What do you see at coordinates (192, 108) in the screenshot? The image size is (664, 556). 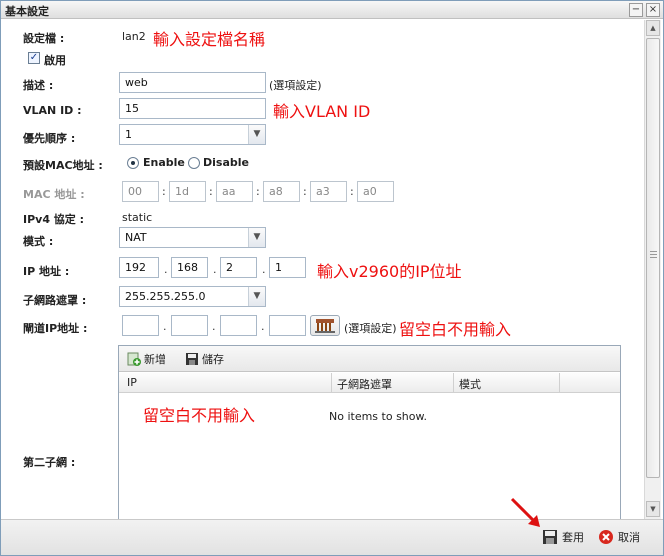 I see `vlan-id-input: 15` at bounding box center [192, 108].